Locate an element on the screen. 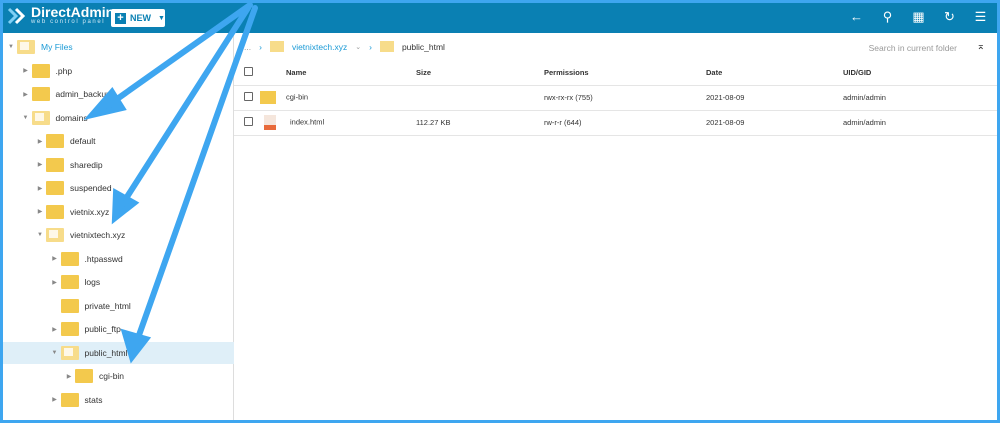 The image size is (1000, 423). tree-item: private_html is located at coordinates (118, 306).